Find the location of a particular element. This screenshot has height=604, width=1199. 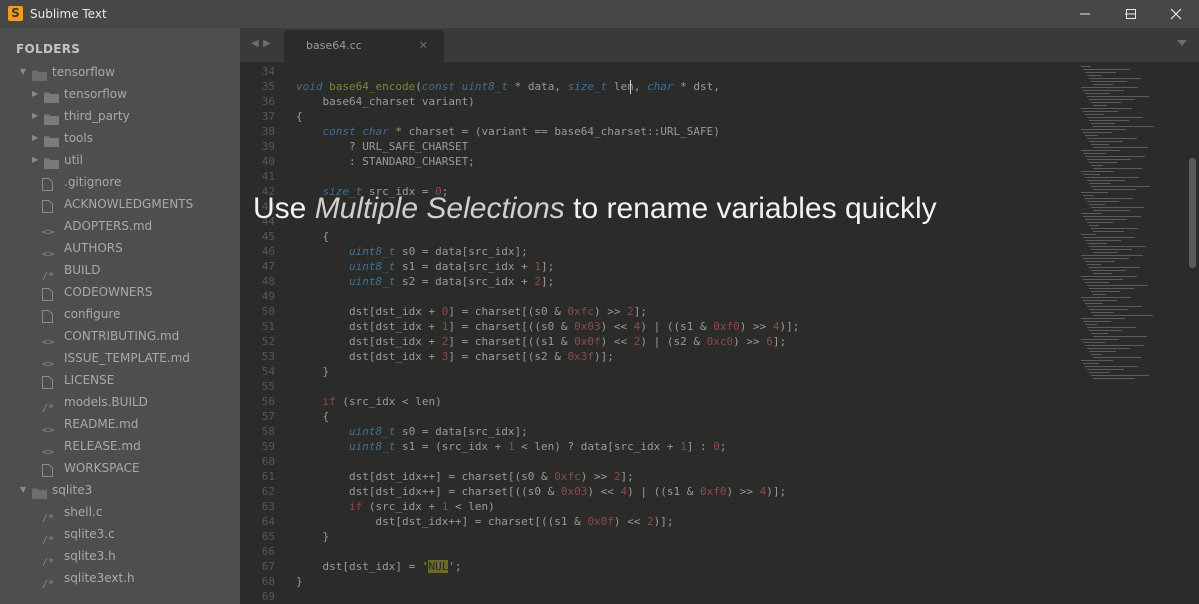

file-item: /* sqlite3.h is located at coordinates (120, 556).